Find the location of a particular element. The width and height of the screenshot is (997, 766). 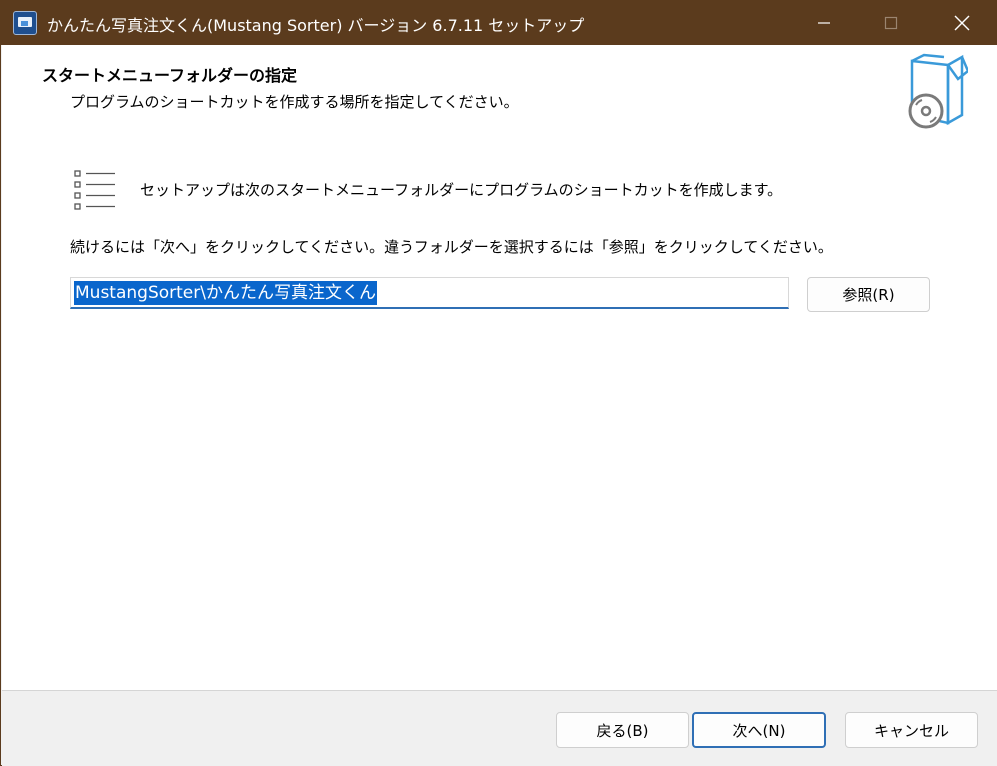

maximize-icon is located at coordinates (891, 23).